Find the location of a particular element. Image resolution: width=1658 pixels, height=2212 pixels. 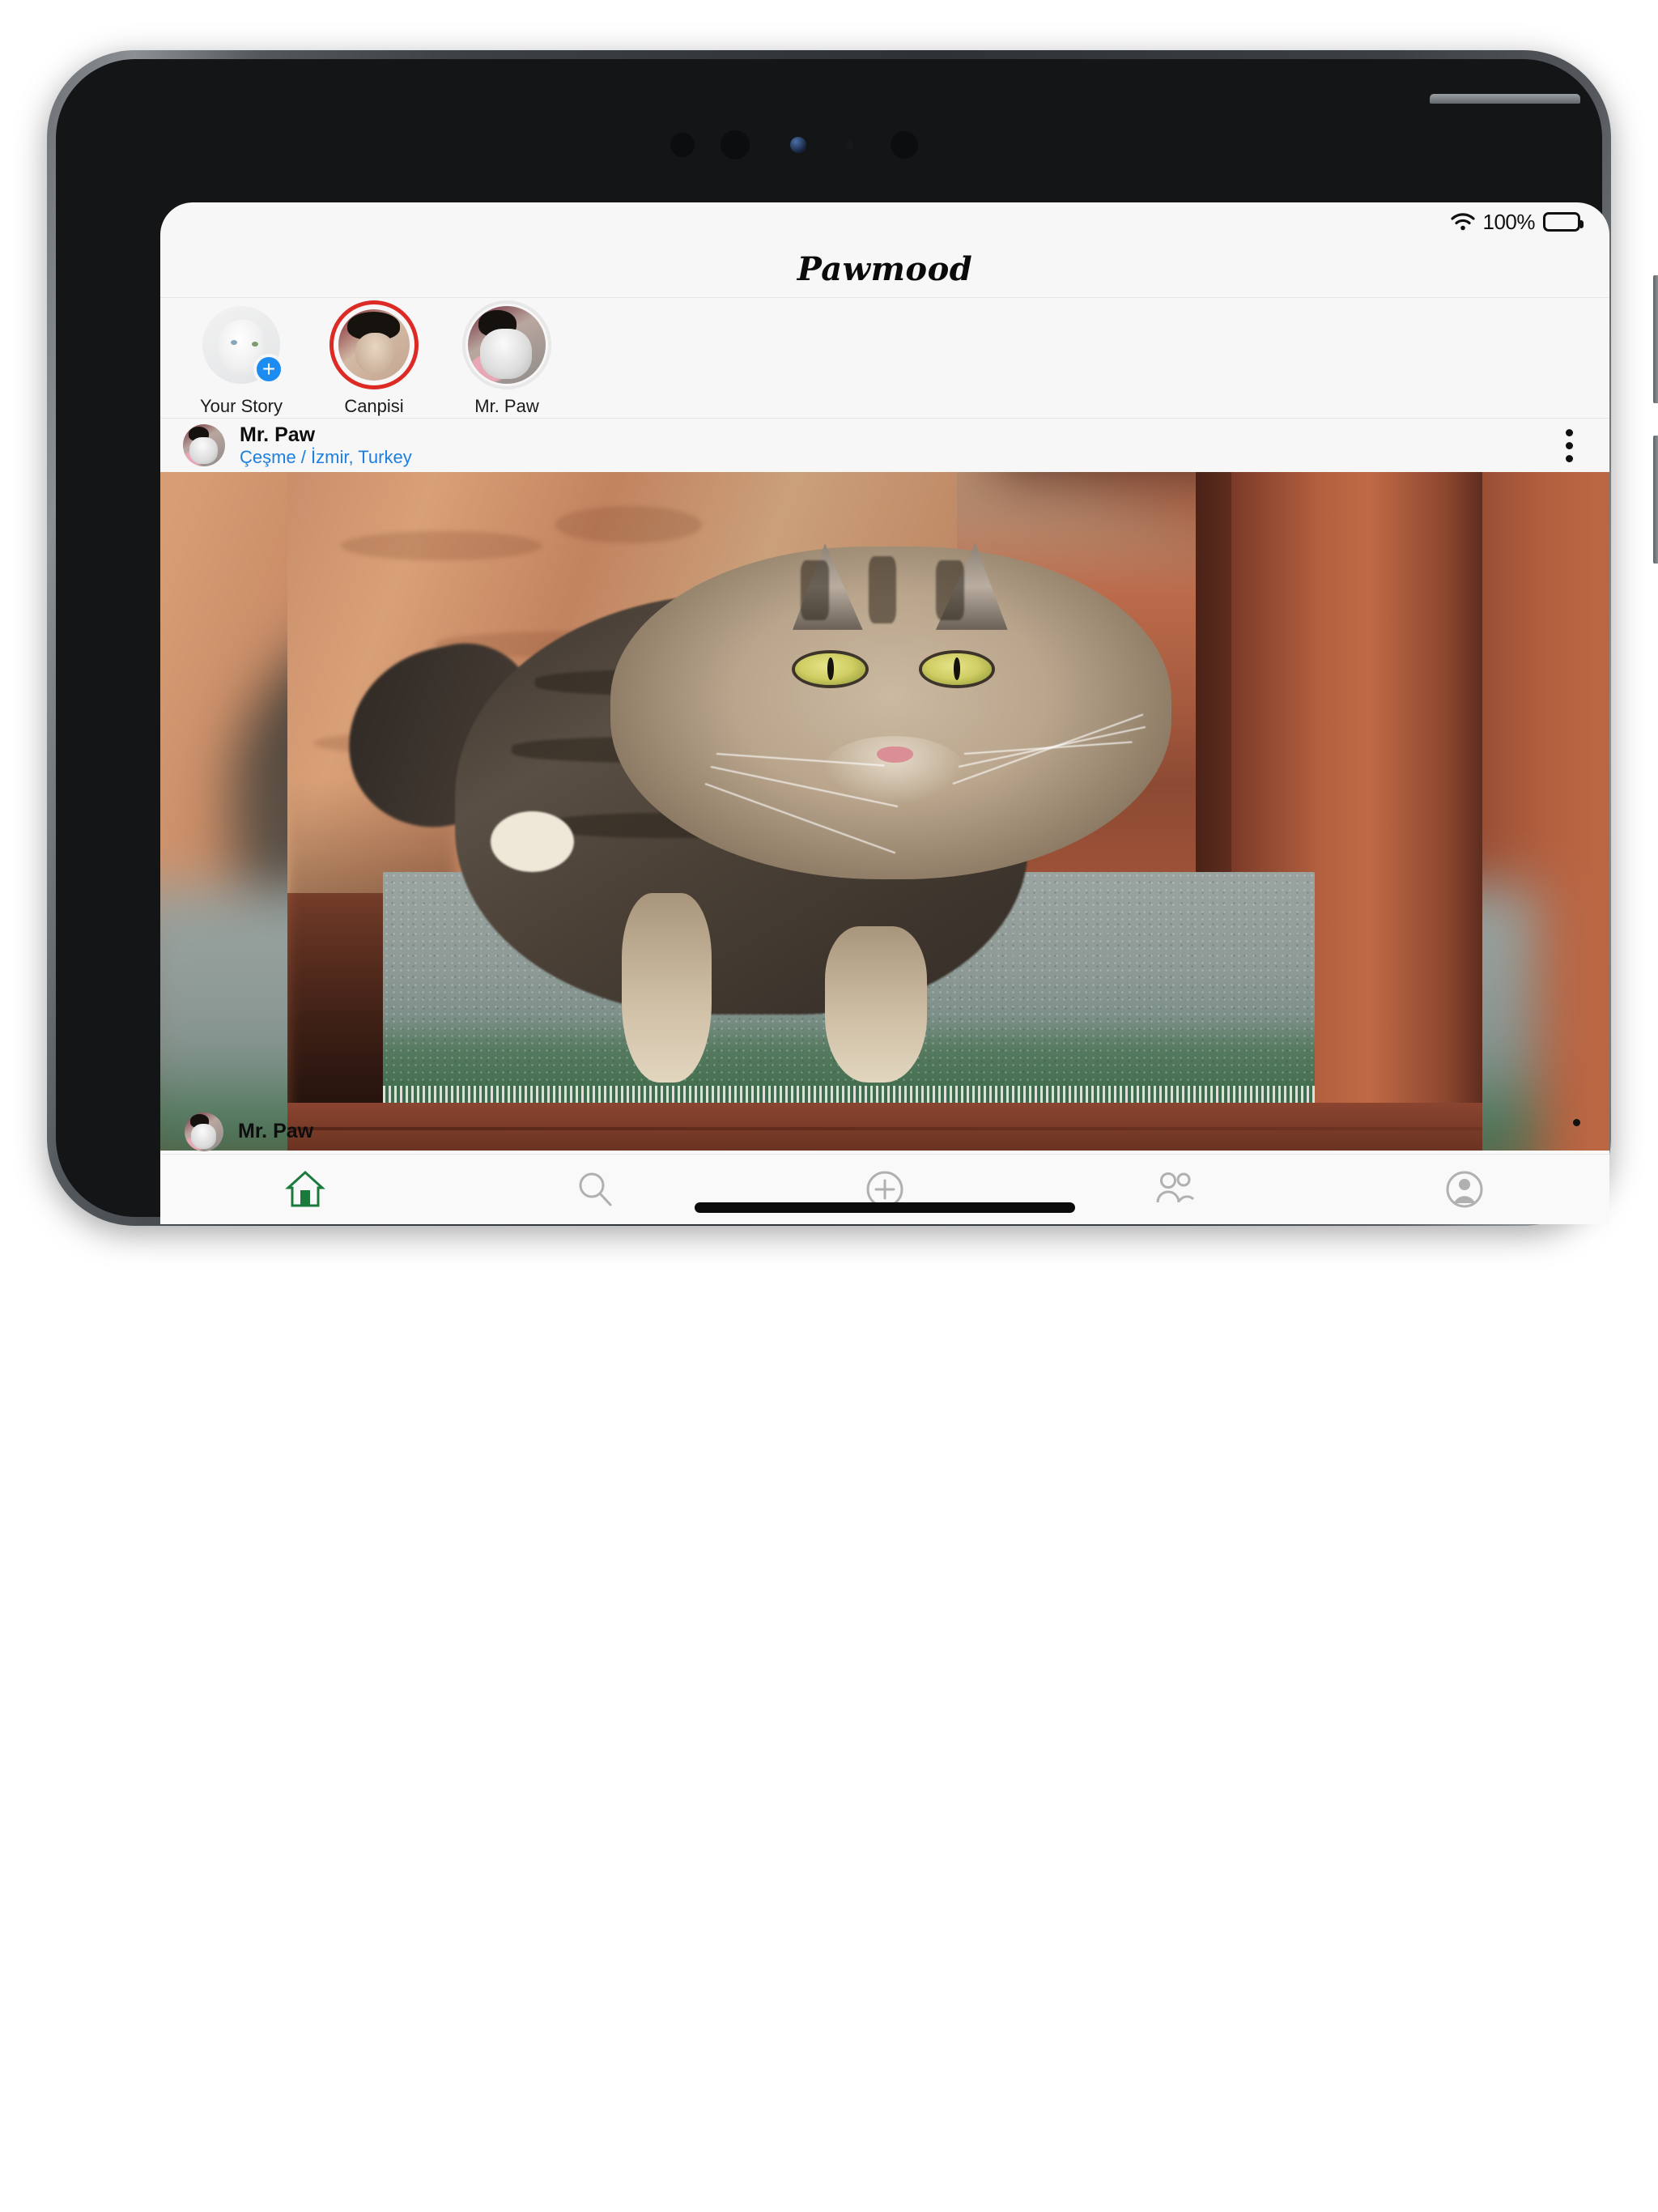

post-body: Good to Share is located at coordinates (884, 1168).